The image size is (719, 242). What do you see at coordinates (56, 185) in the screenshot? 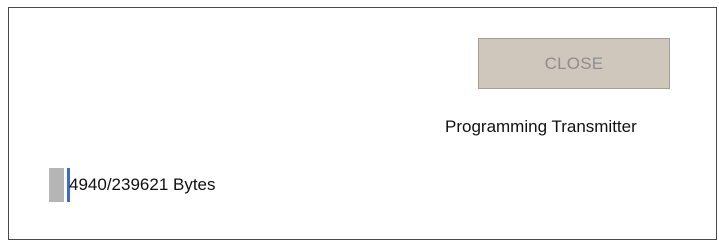
I see `progress-fill` at bounding box center [56, 185].